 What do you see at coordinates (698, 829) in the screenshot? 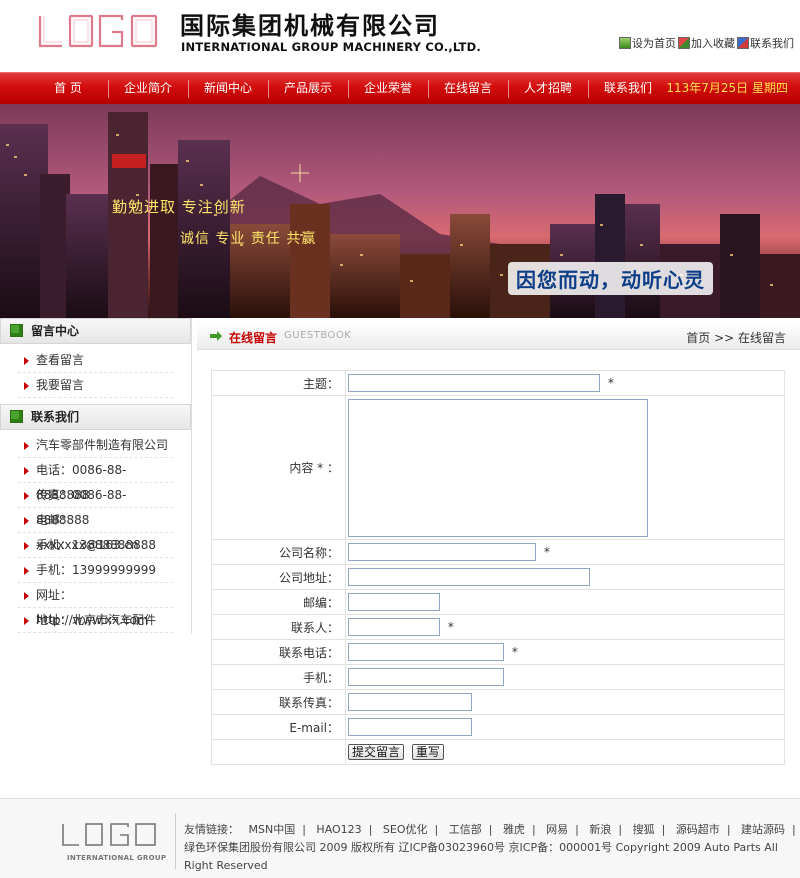
I see `friend-link: 源码超市` at bounding box center [698, 829].